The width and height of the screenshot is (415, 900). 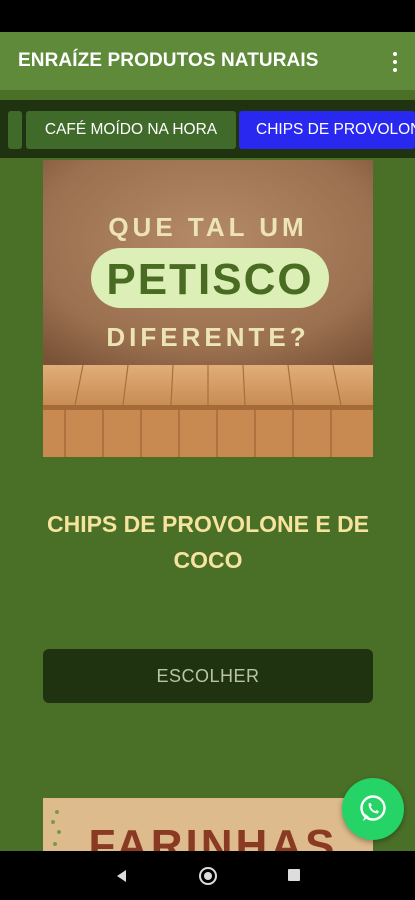 What do you see at coordinates (395, 62) in the screenshot?
I see `more-vert-icon` at bounding box center [395, 62].